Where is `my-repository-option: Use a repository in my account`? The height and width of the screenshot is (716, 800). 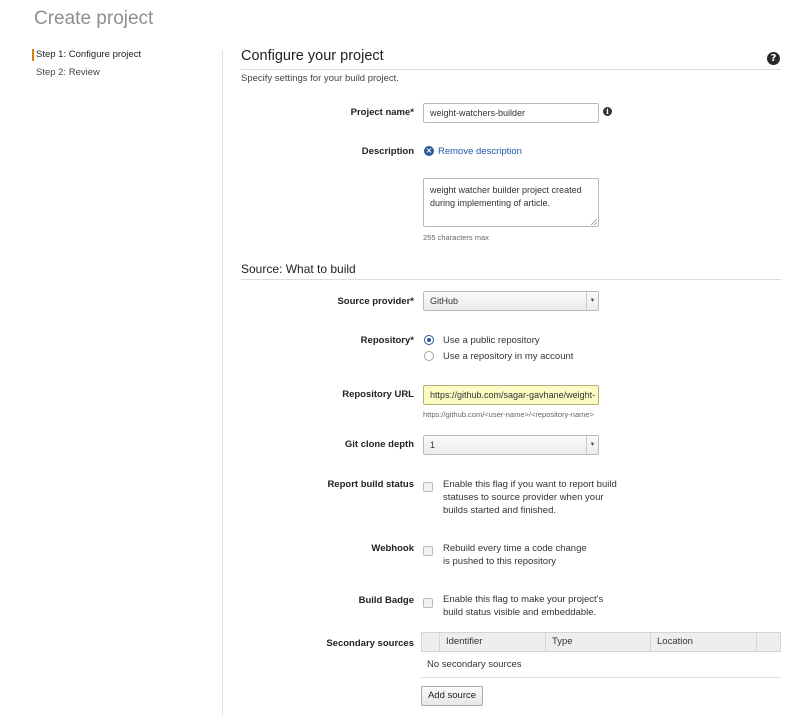 my-repository-option: Use a repository in my account is located at coordinates (508, 356).